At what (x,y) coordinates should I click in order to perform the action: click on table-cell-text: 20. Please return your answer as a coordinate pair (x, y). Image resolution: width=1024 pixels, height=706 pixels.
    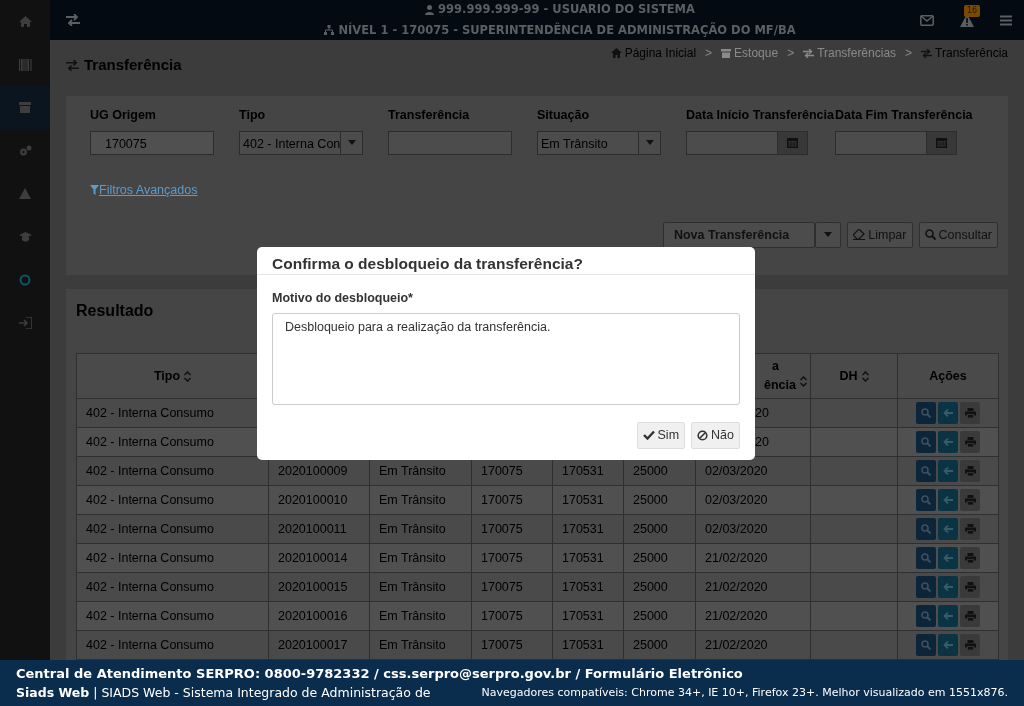
    Looking at the image, I should click on (762, 413).